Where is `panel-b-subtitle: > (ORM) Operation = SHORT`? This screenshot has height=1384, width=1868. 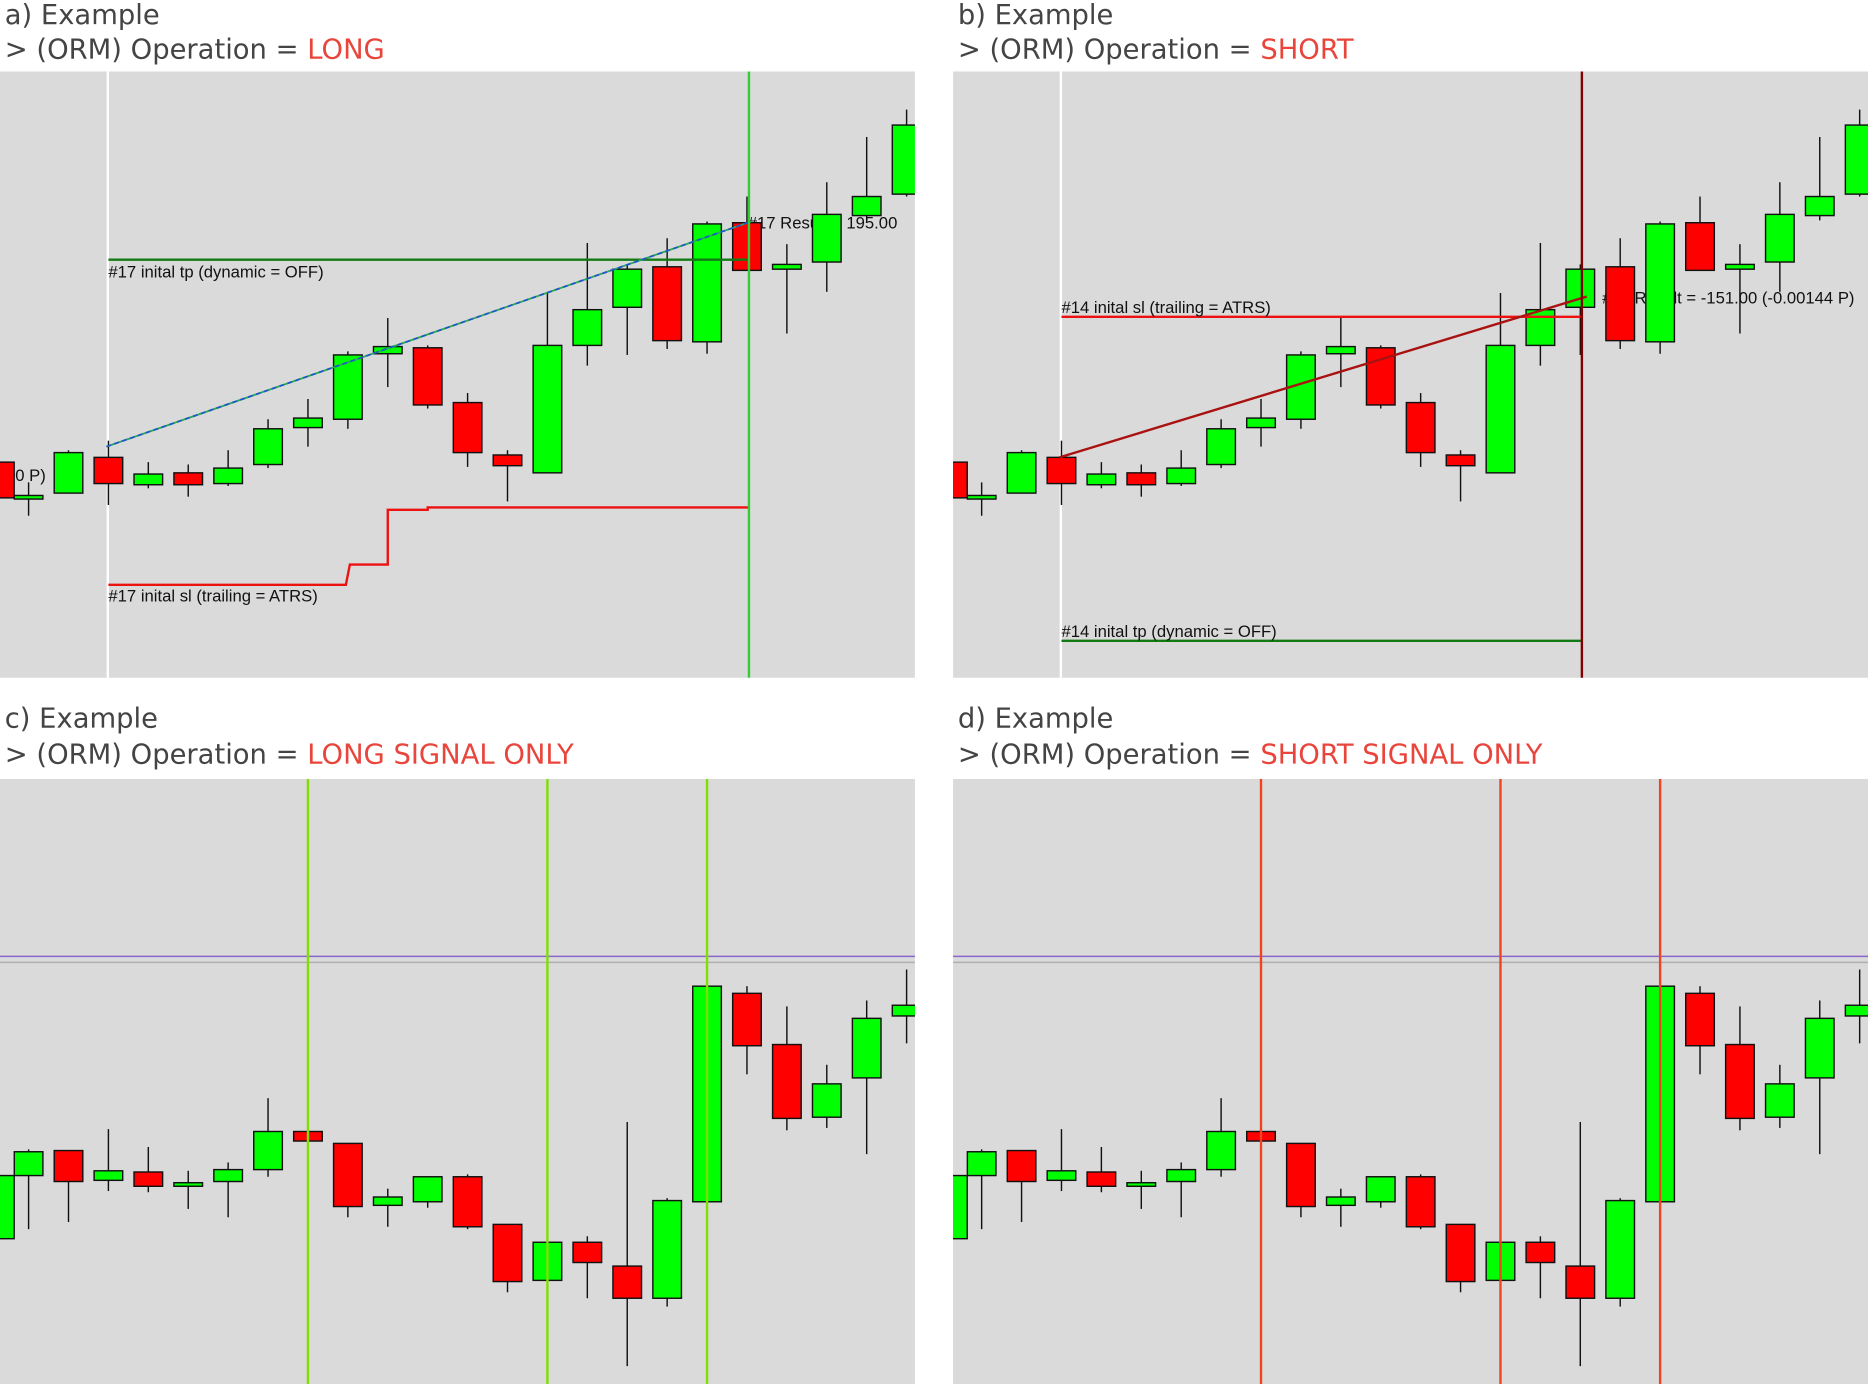 panel-b-subtitle: > (ORM) Operation = SHORT is located at coordinates (1156, 49).